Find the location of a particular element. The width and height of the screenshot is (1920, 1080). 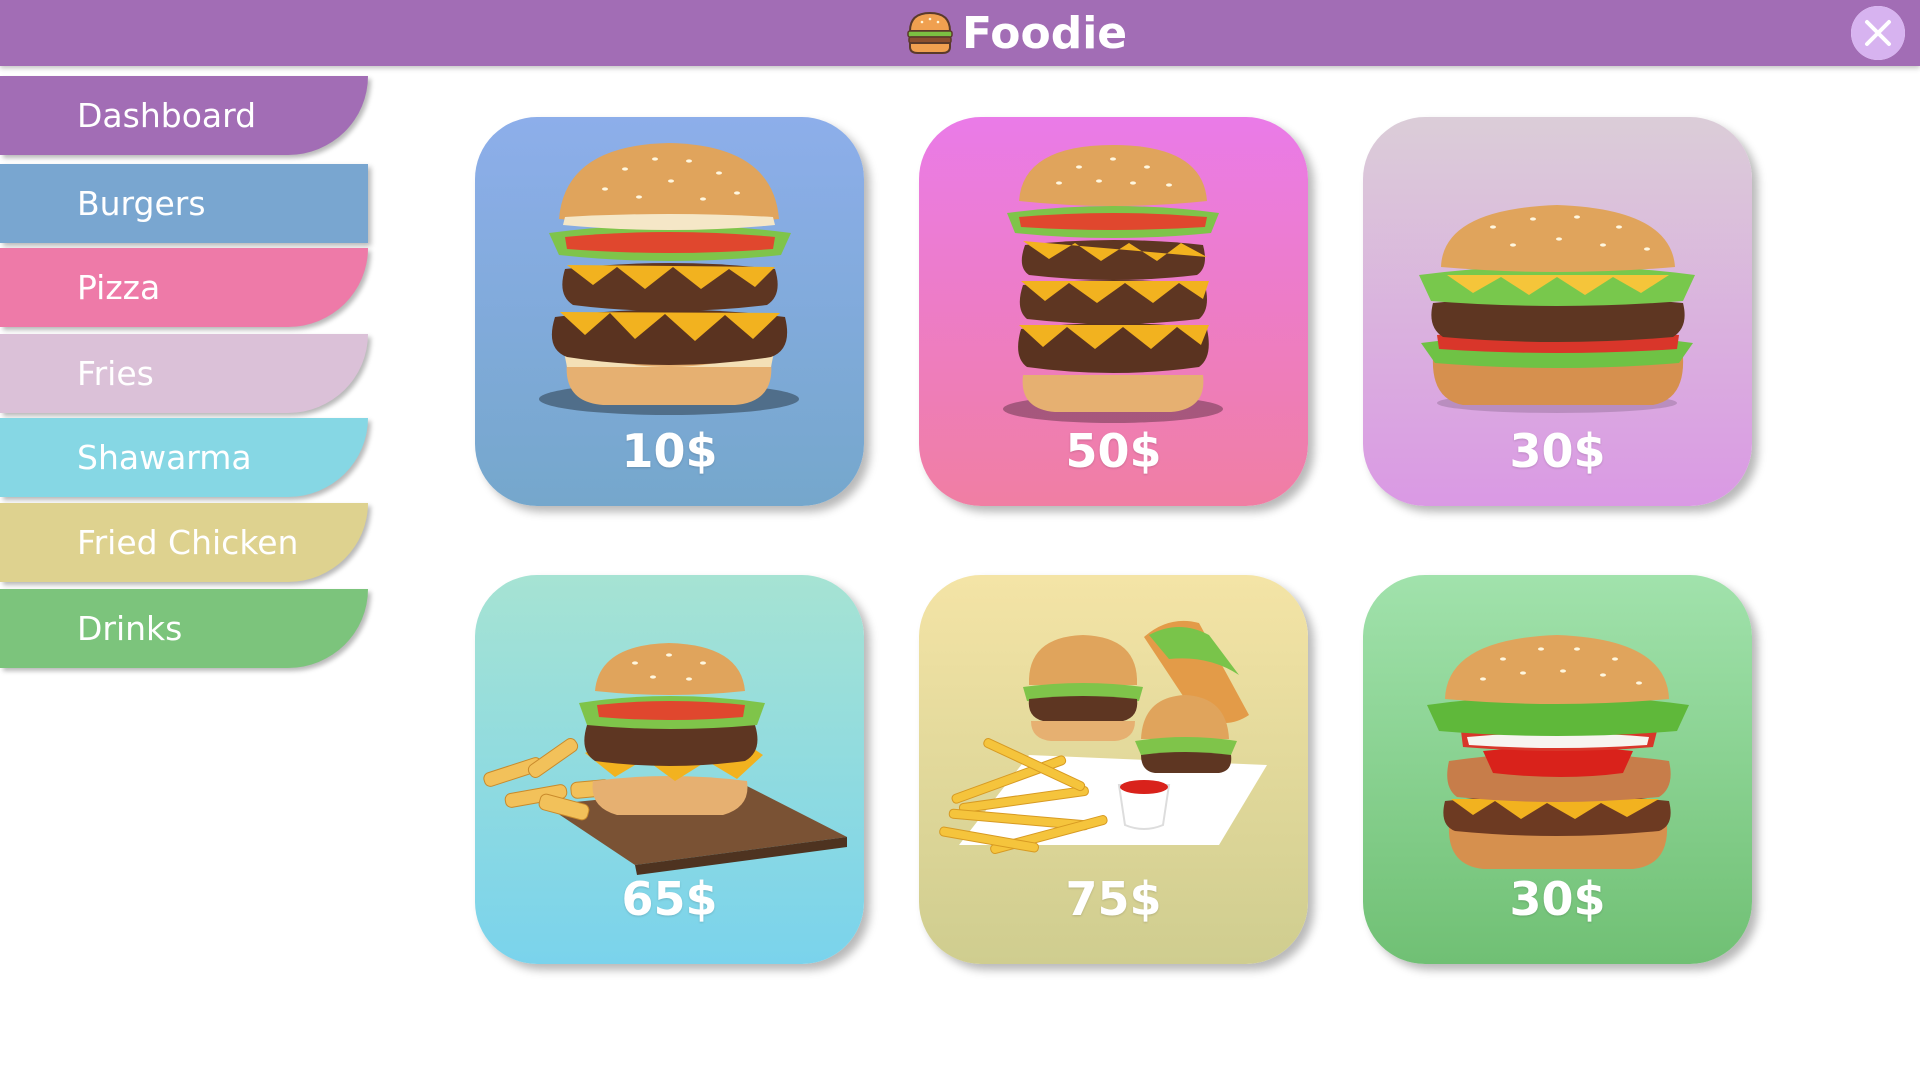

sidebar-item-fries: Fries is located at coordinates (184, 373).